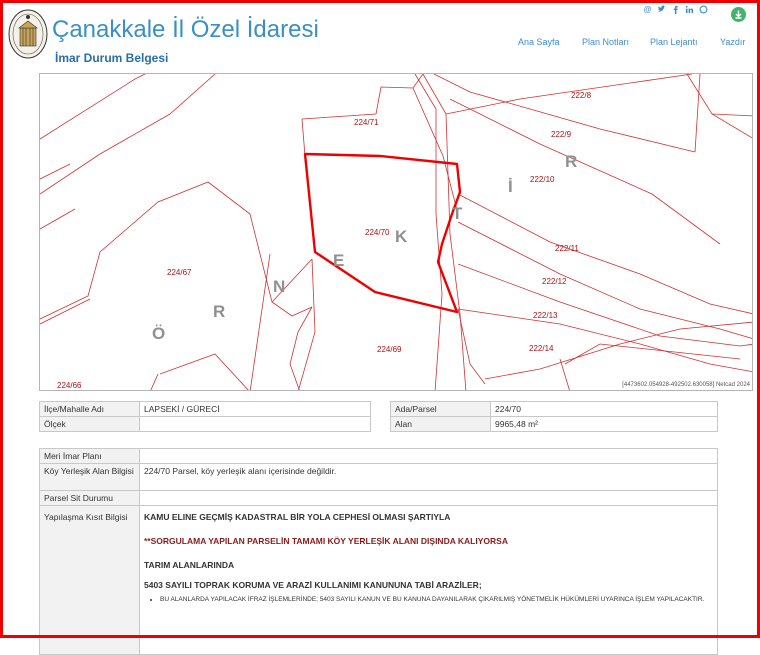 Image resolution: width=760 pixels, height=655 pixels. I want to click on meri-imar-label: Meri İmar Planı, so click(89, 456).